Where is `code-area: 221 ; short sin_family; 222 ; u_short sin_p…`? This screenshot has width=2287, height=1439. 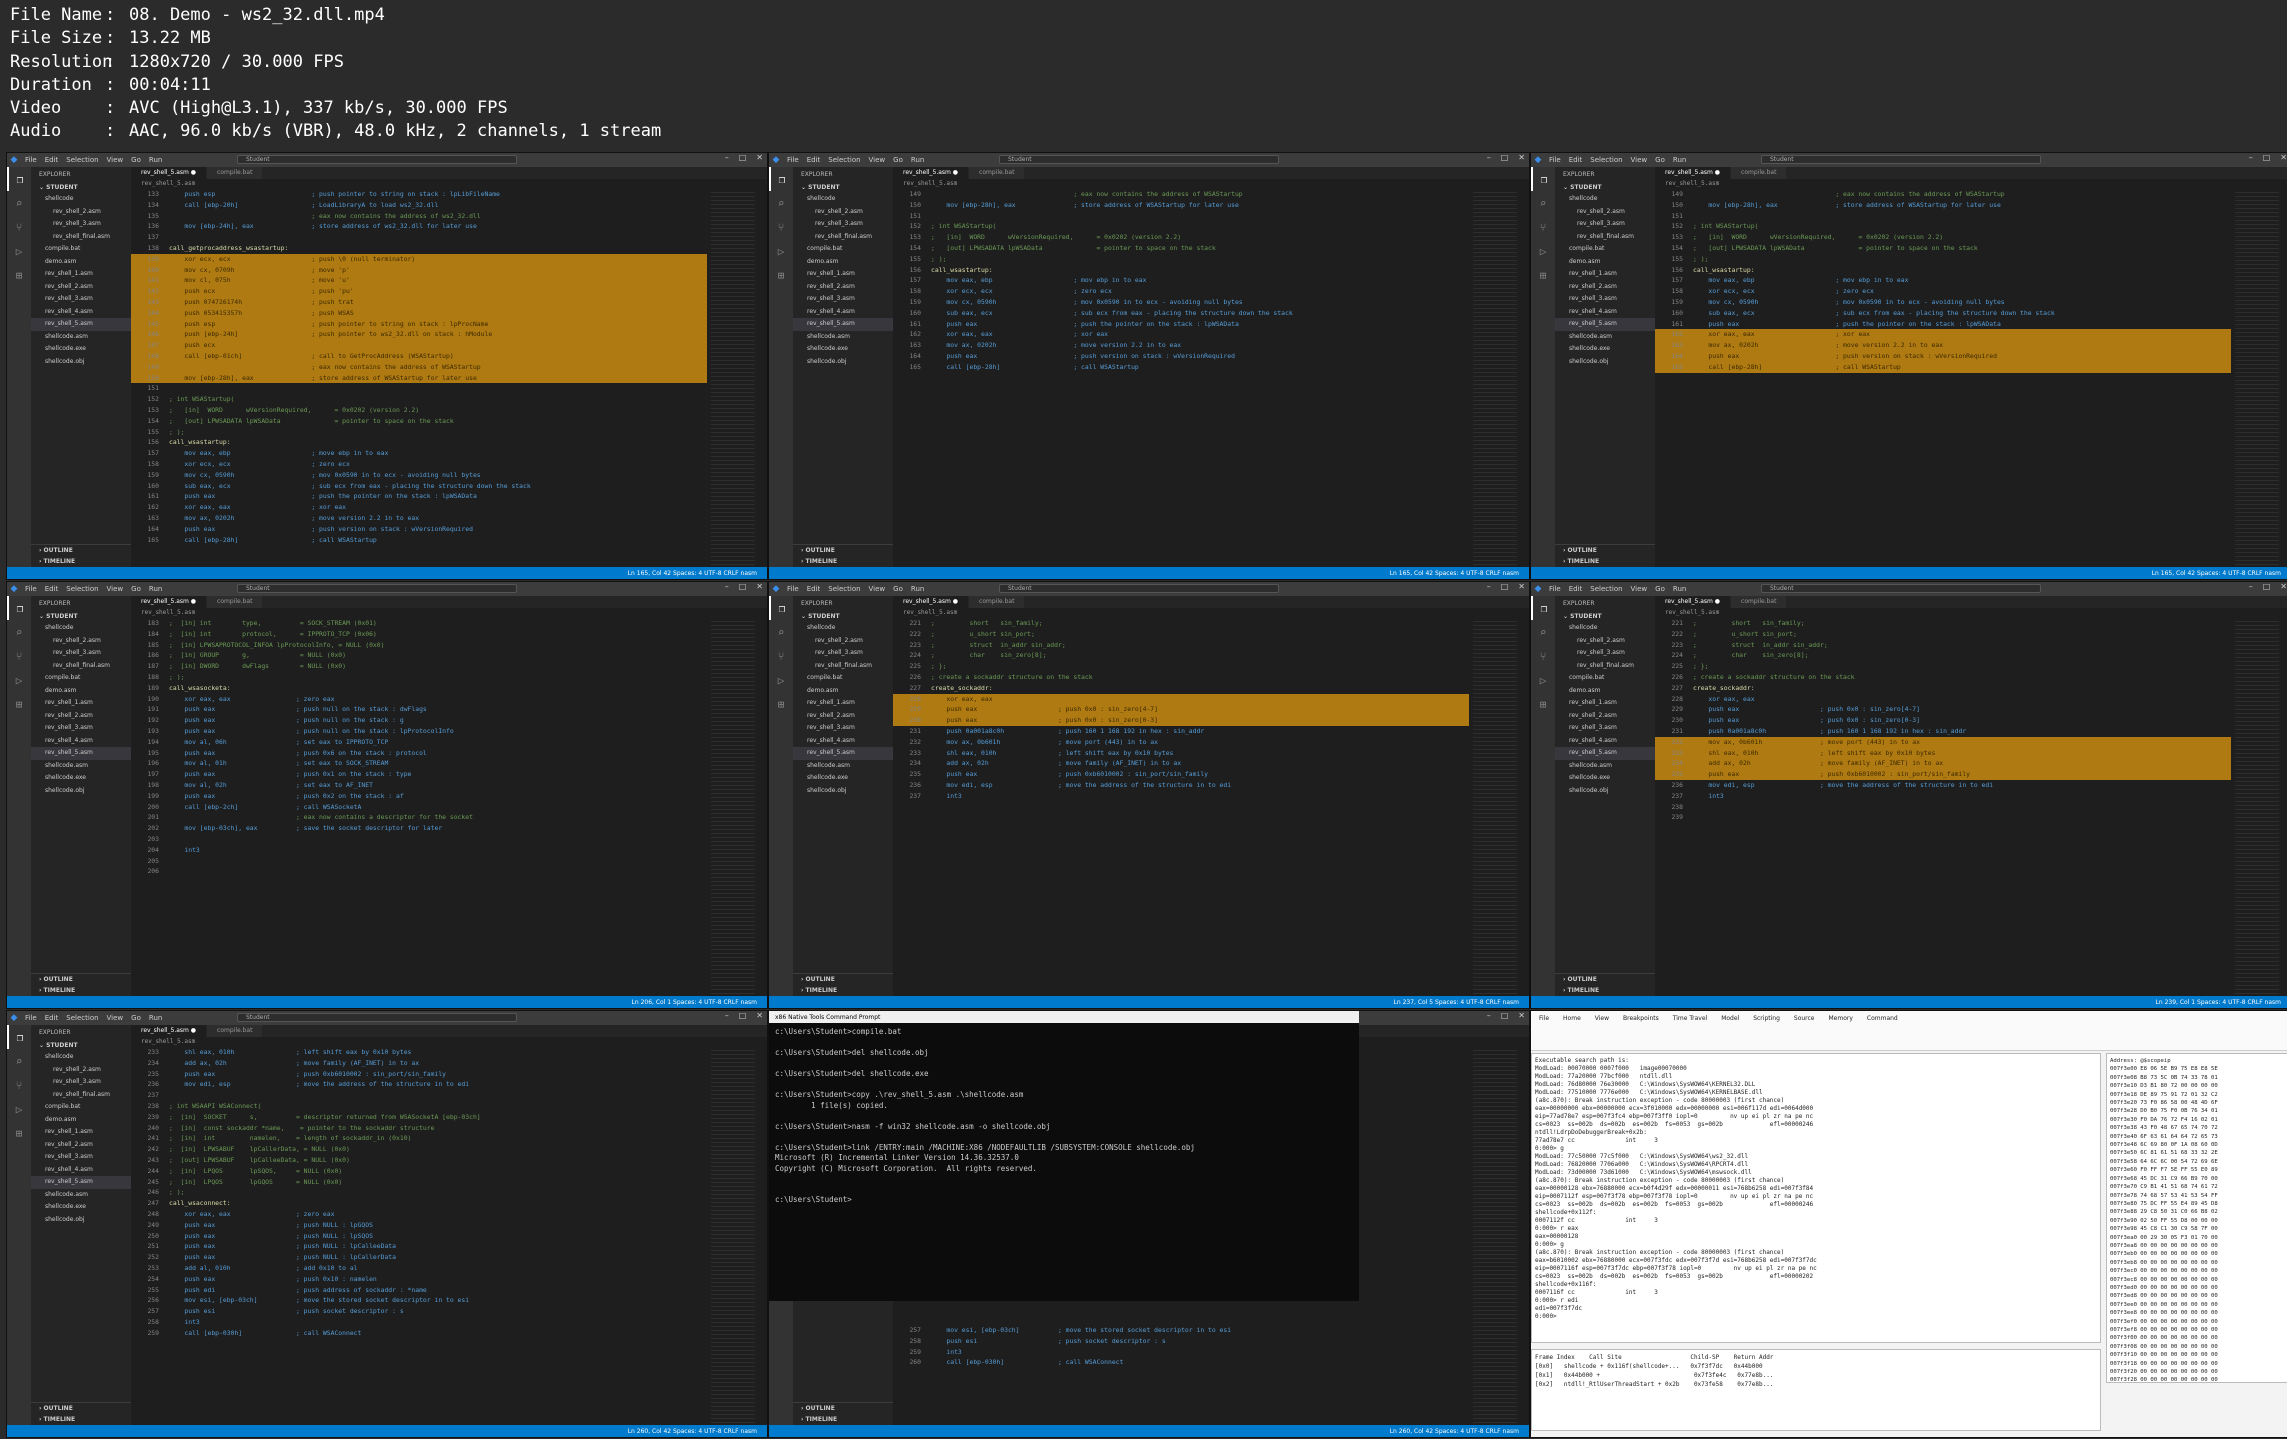
code-area: 221 ; short sin_family; 222 ; u_short sin_p… is located at coordinates (1943, 807).